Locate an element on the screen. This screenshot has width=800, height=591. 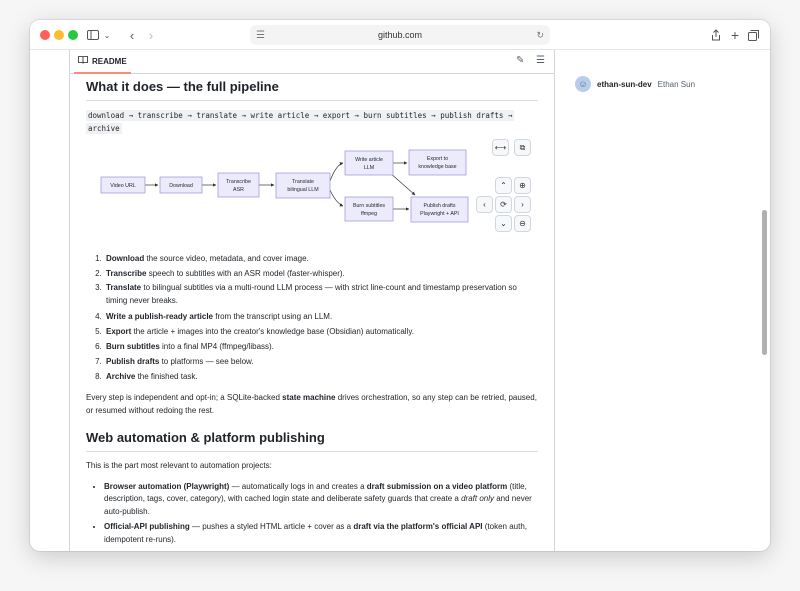
share-icon is located at coordinates (716, 35).